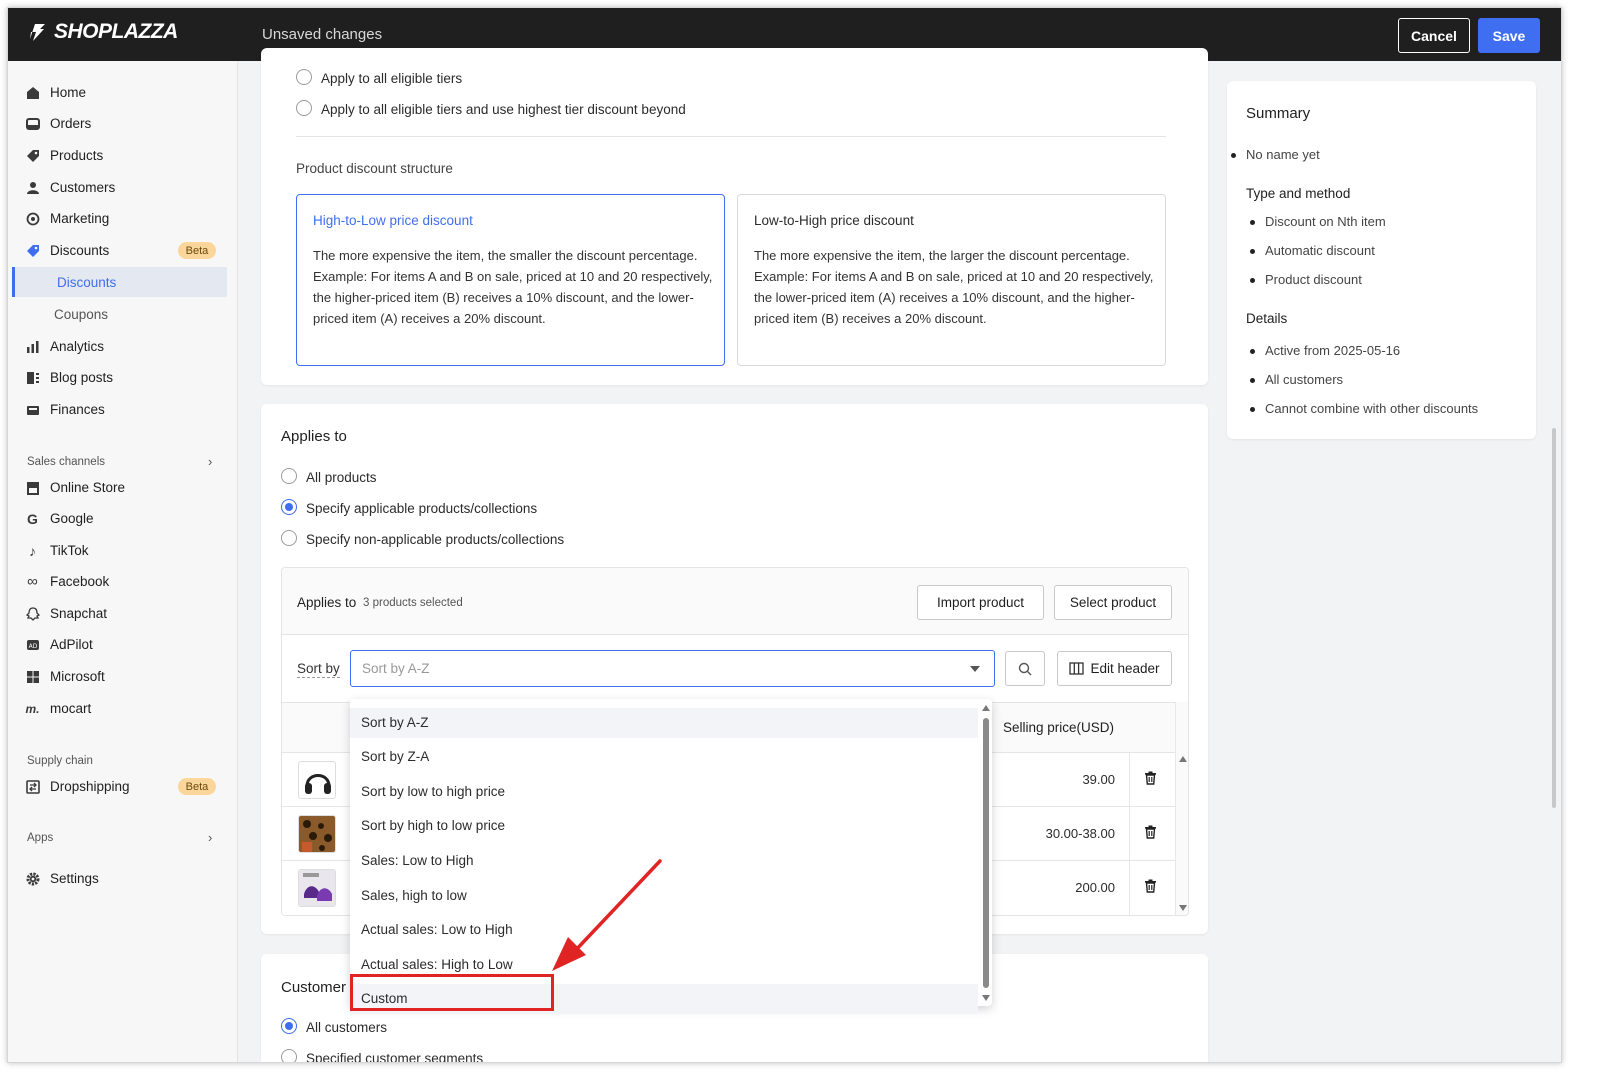 Image resolution: width=1600 pixels, height=1088 pixels. I want to click on sort-option-z-a: Sort by Z-A, so click(664, 757).